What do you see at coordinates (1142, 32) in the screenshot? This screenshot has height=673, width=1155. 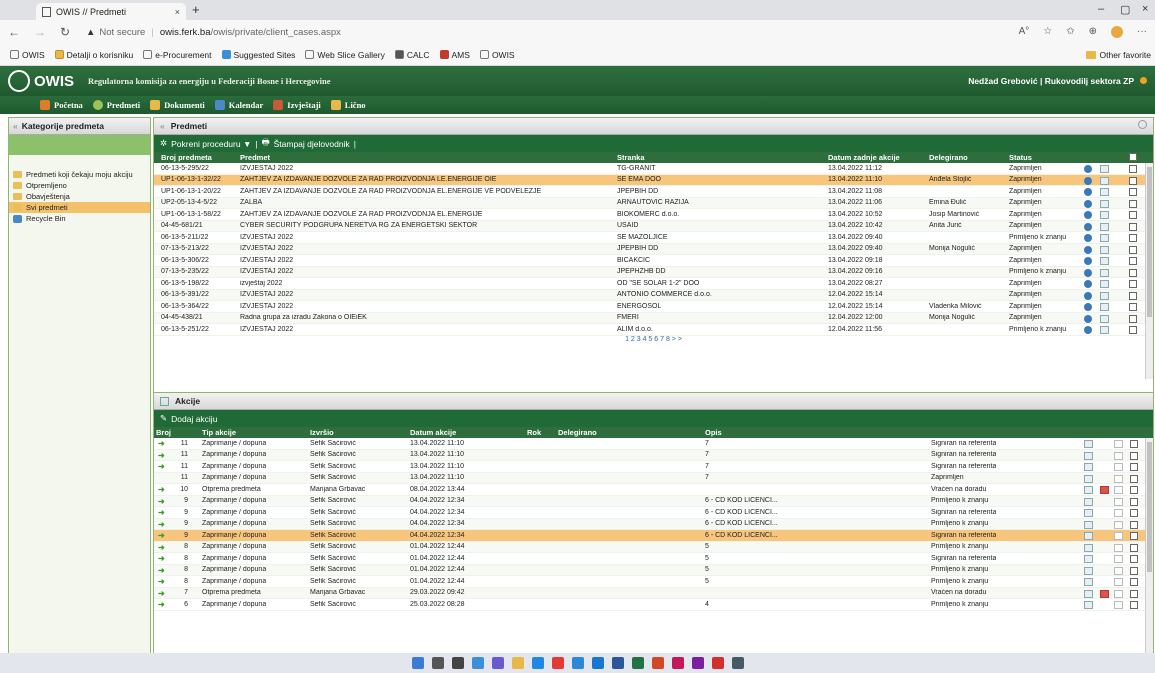 I see `more-icon: ···` at bounding box center [1142, 32].